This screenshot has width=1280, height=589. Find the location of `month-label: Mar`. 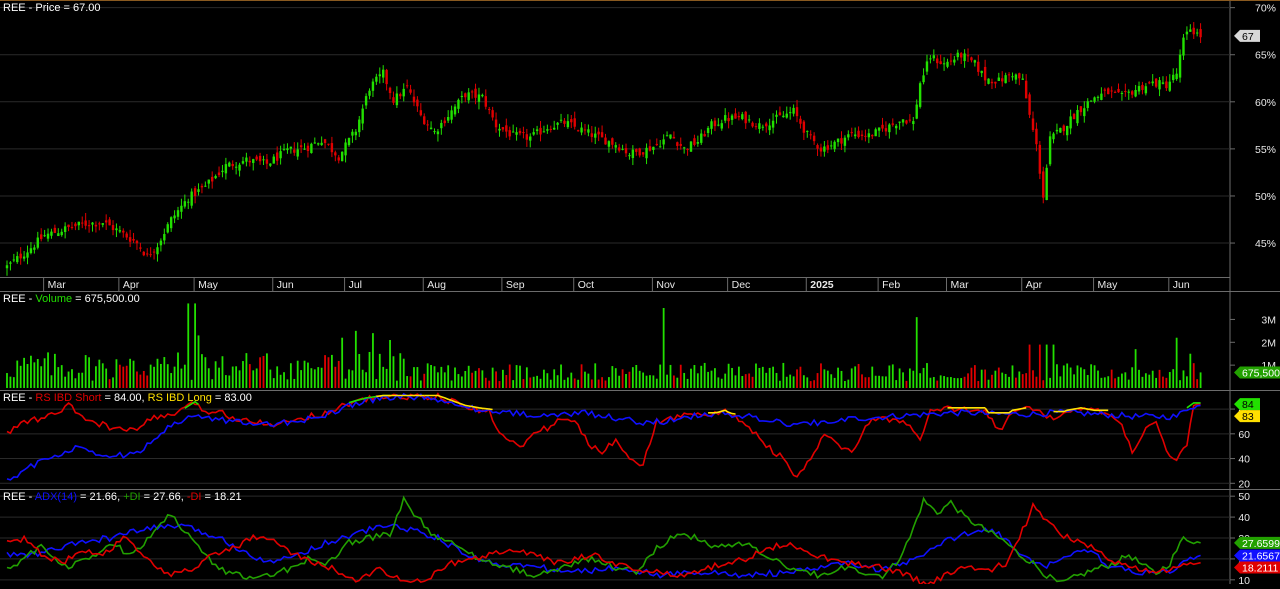

month-label: Mar is located at coordinates (57, 285).